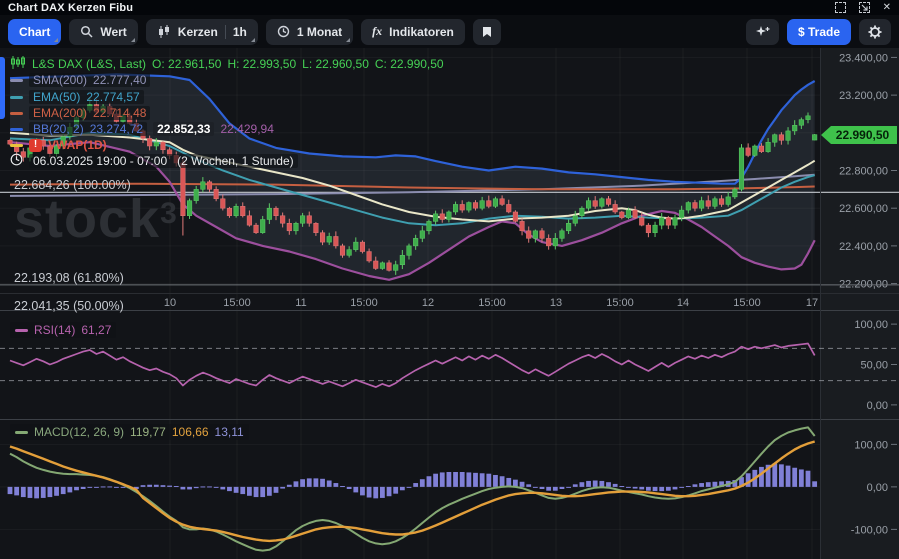  I want to click on fib-level-label: 22.684,26 (100.00%), so click(72, 185).